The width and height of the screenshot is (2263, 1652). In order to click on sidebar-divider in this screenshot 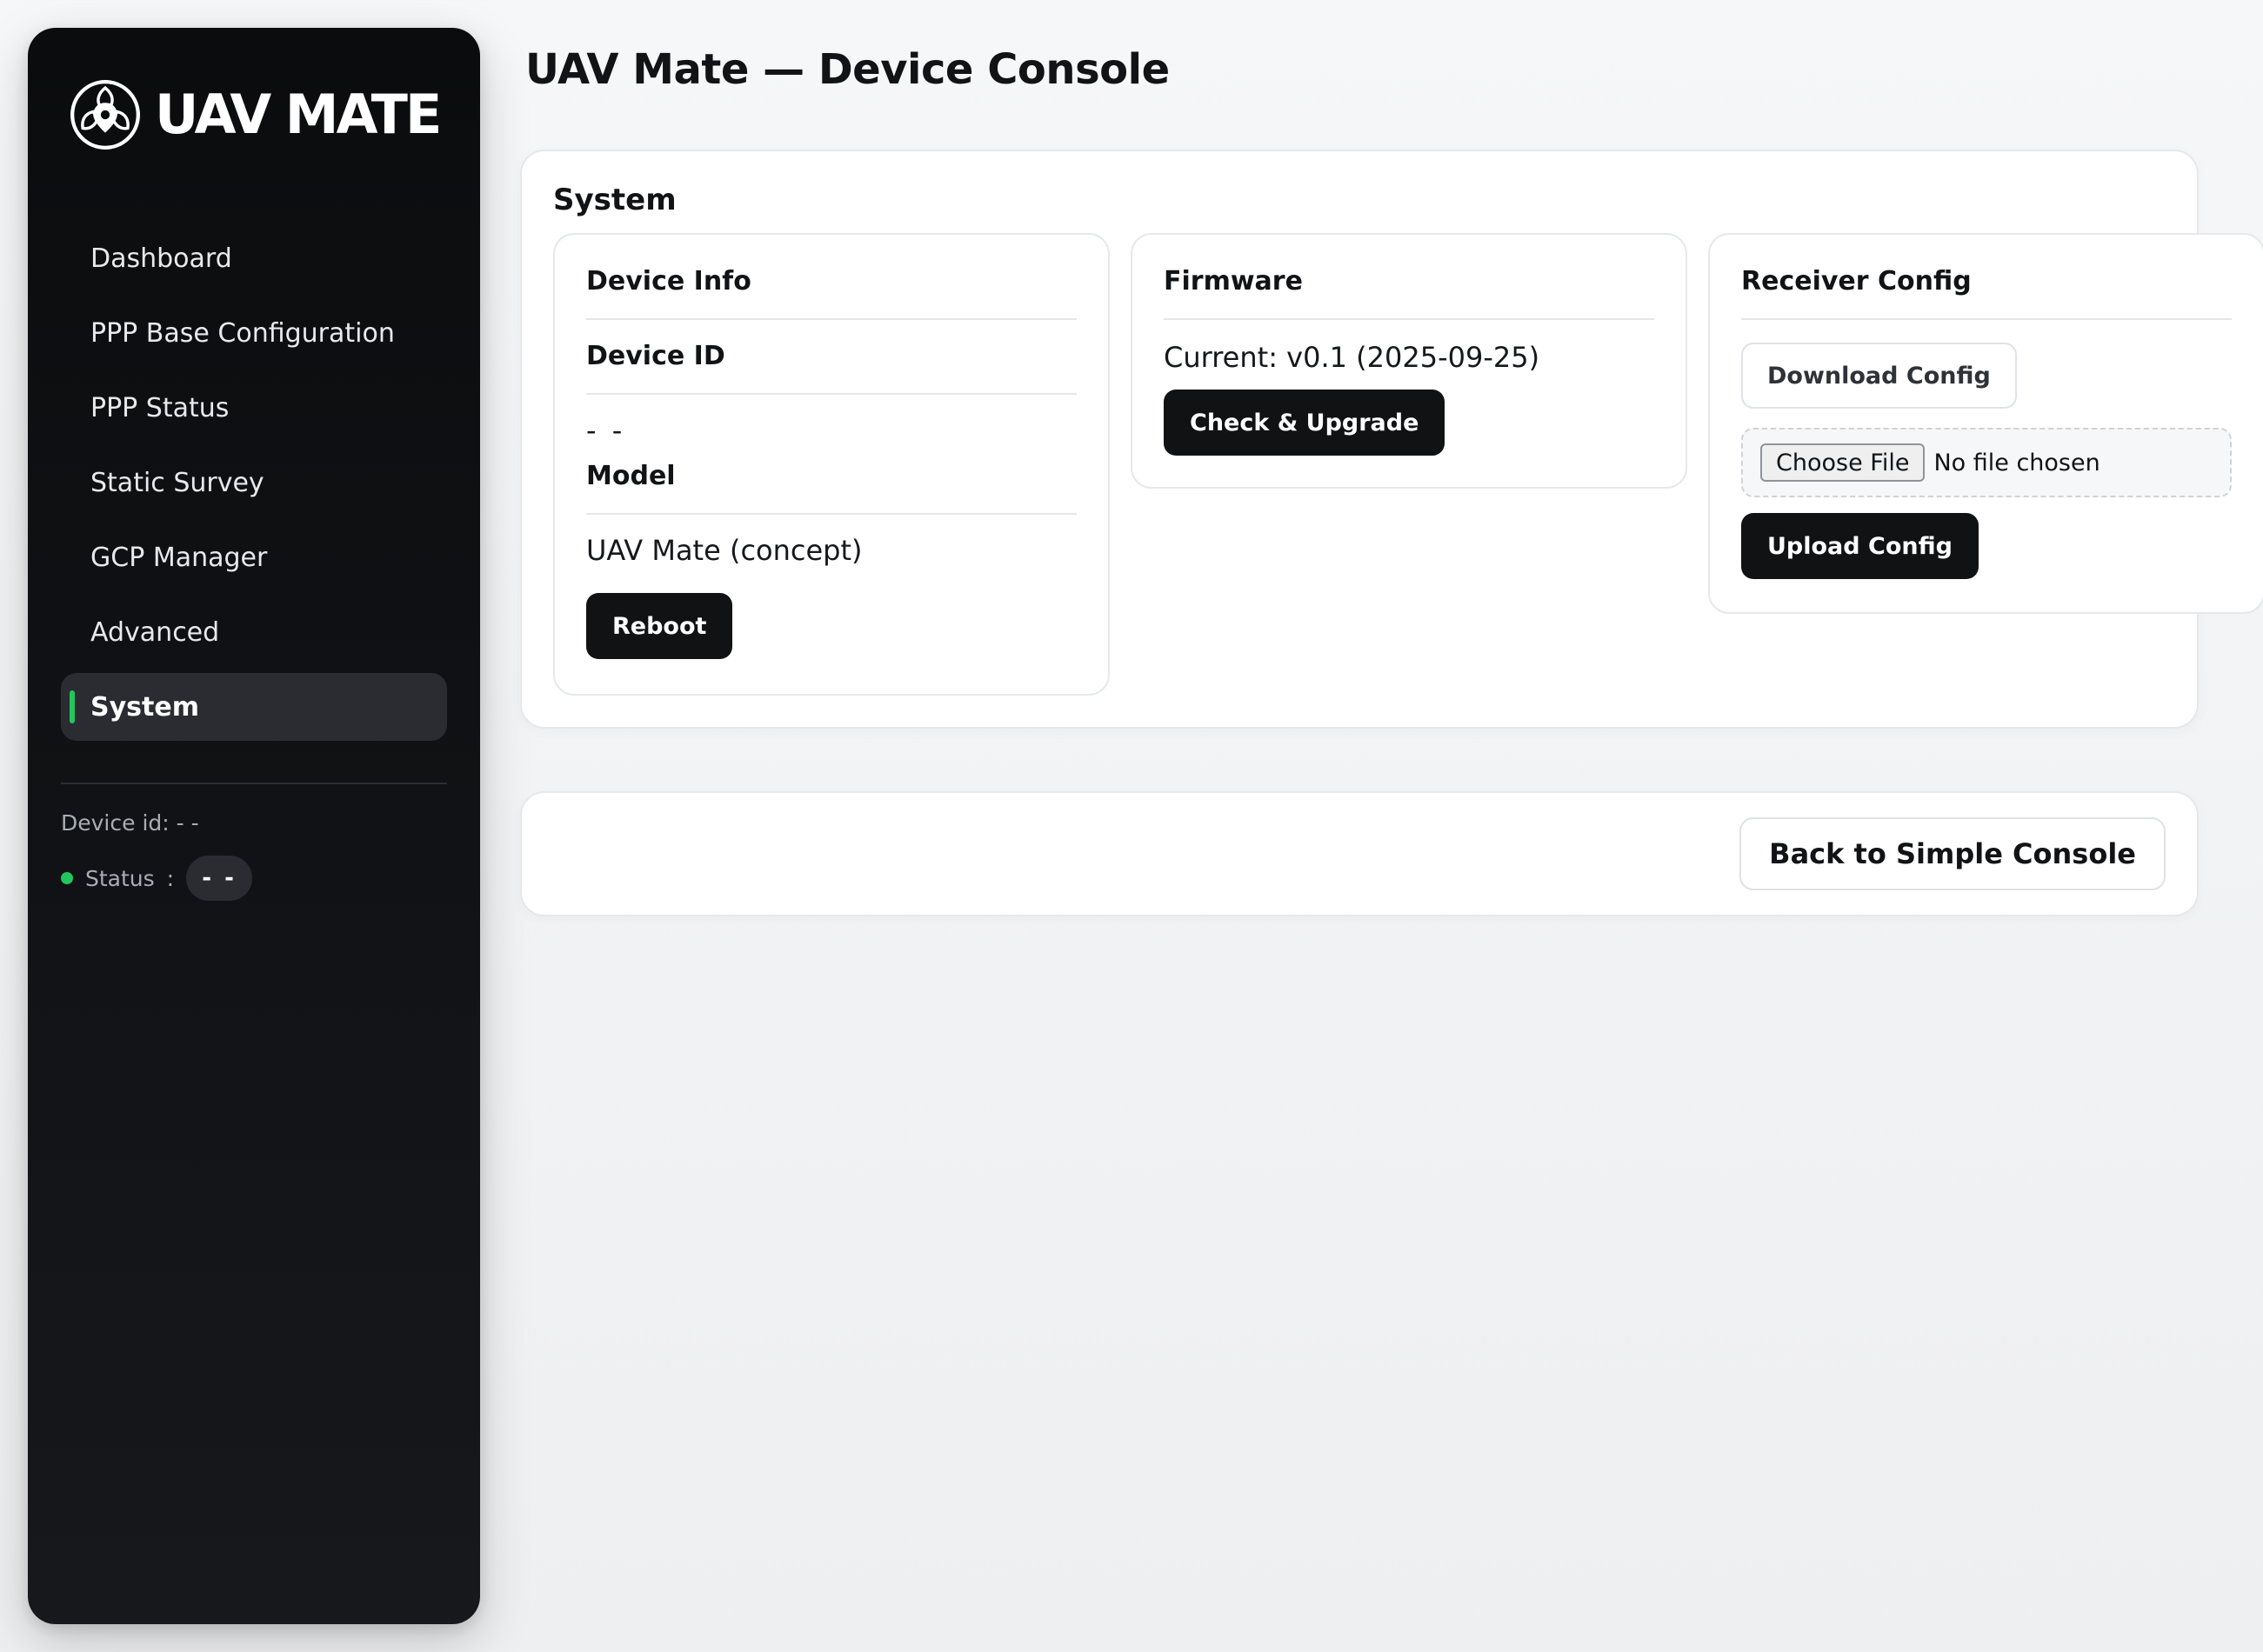, I will do `click(254, 783)`.